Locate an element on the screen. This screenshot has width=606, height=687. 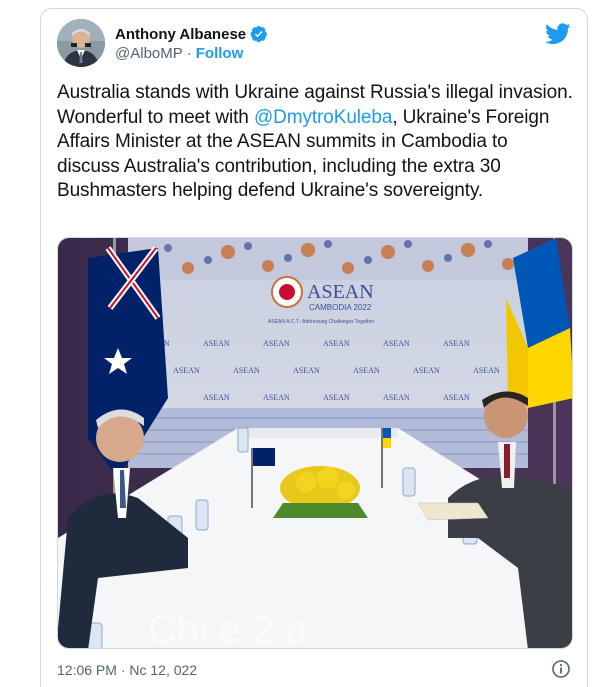
verified-badge-icon is located at coordinates (259, 34).